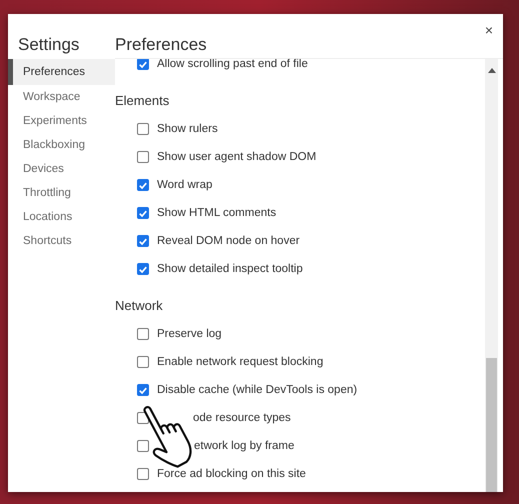 The width and height of the screenshot is (519, 504). I want to click on option-label: Disable cache (while DevTools is open), so click(257, 390).